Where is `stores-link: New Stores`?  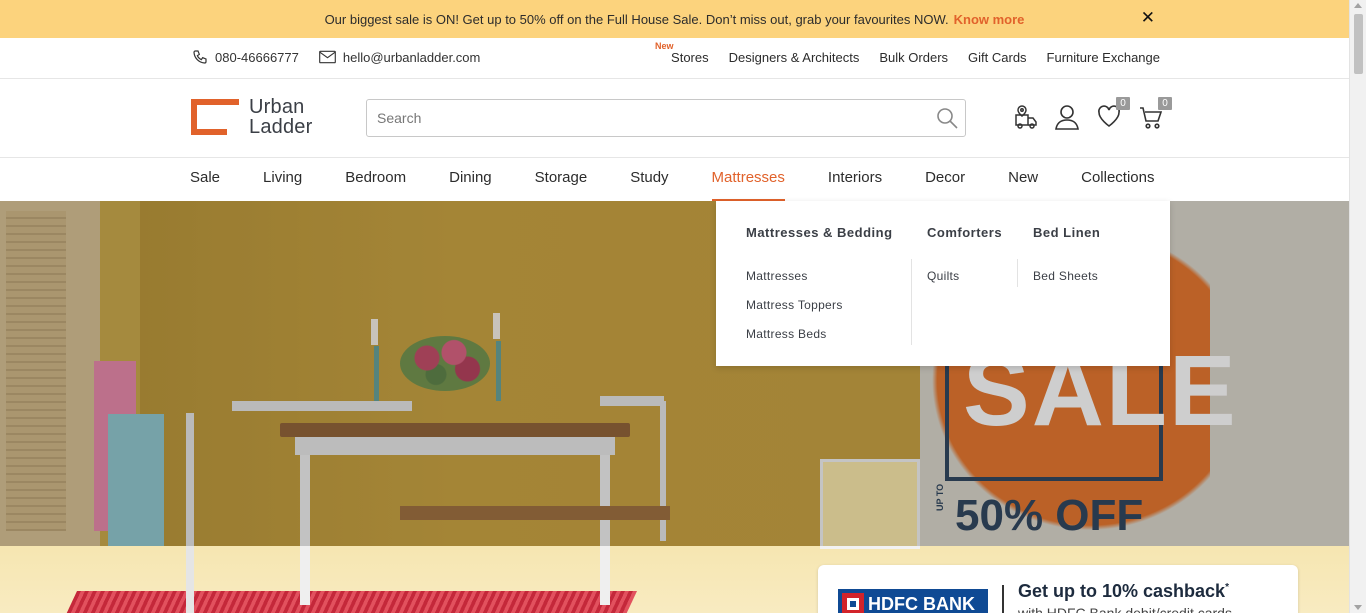 stores-link: New Stores is located at coordinates (682, 53).